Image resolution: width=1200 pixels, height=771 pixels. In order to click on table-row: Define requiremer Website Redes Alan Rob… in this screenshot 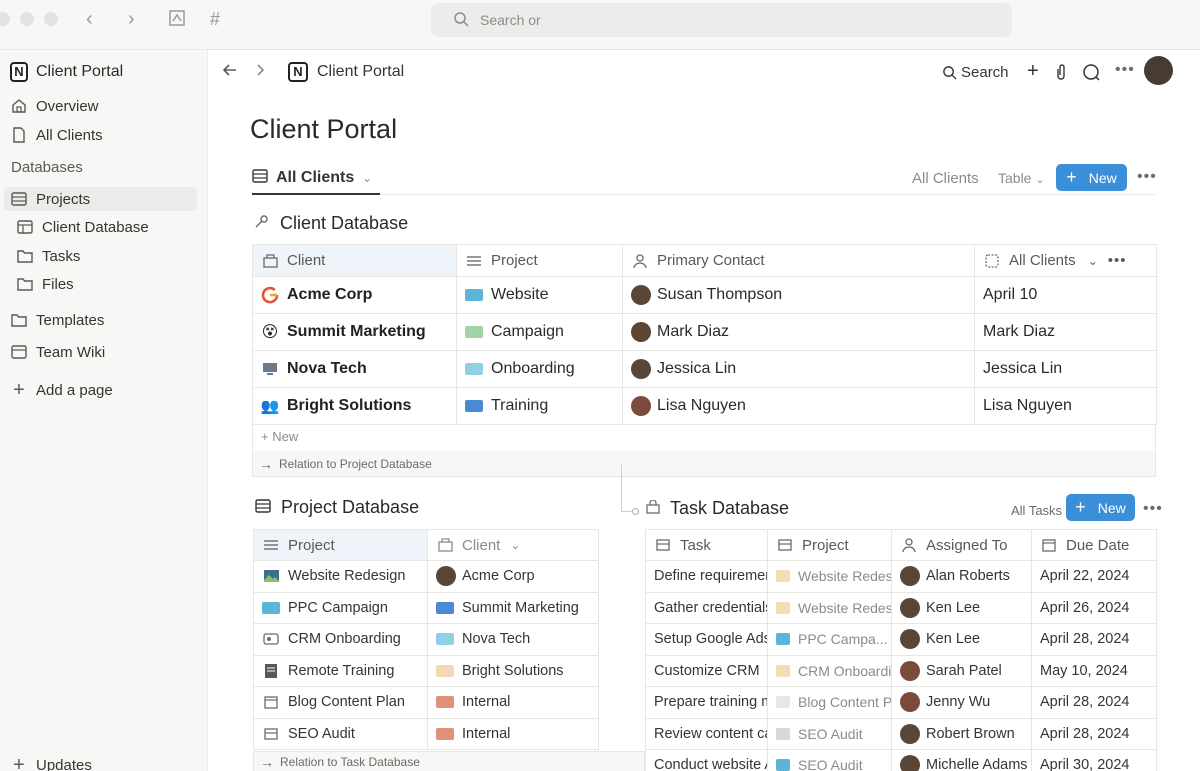, I will do `click(901, 576)`.